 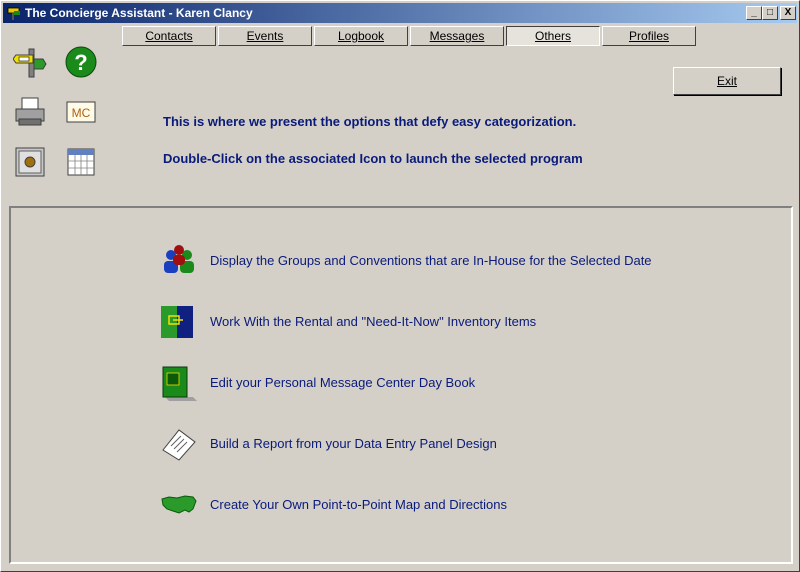 I want to click on groups-icon, so click(x=179, y=261).